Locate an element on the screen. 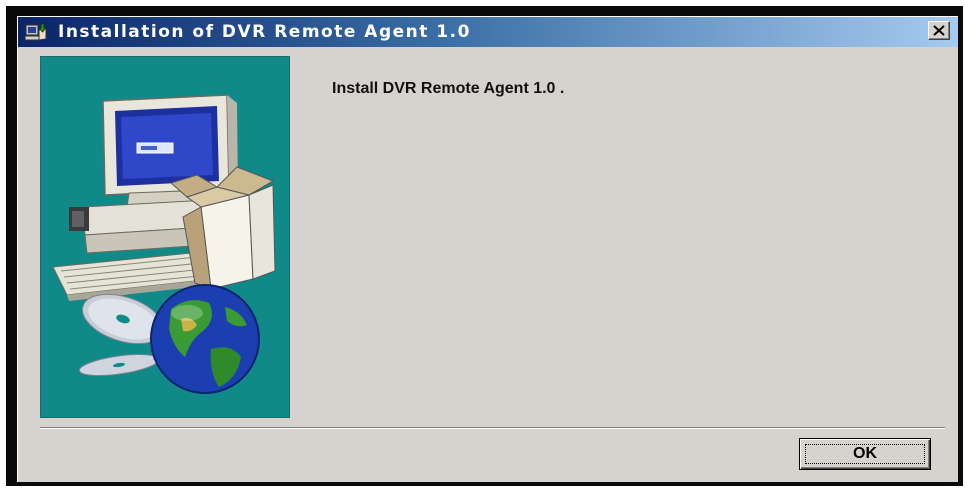 The image size is (965, 488). window-title: Installation of DVR Remote Agent 1.0 is located at coordinates (264, 32).